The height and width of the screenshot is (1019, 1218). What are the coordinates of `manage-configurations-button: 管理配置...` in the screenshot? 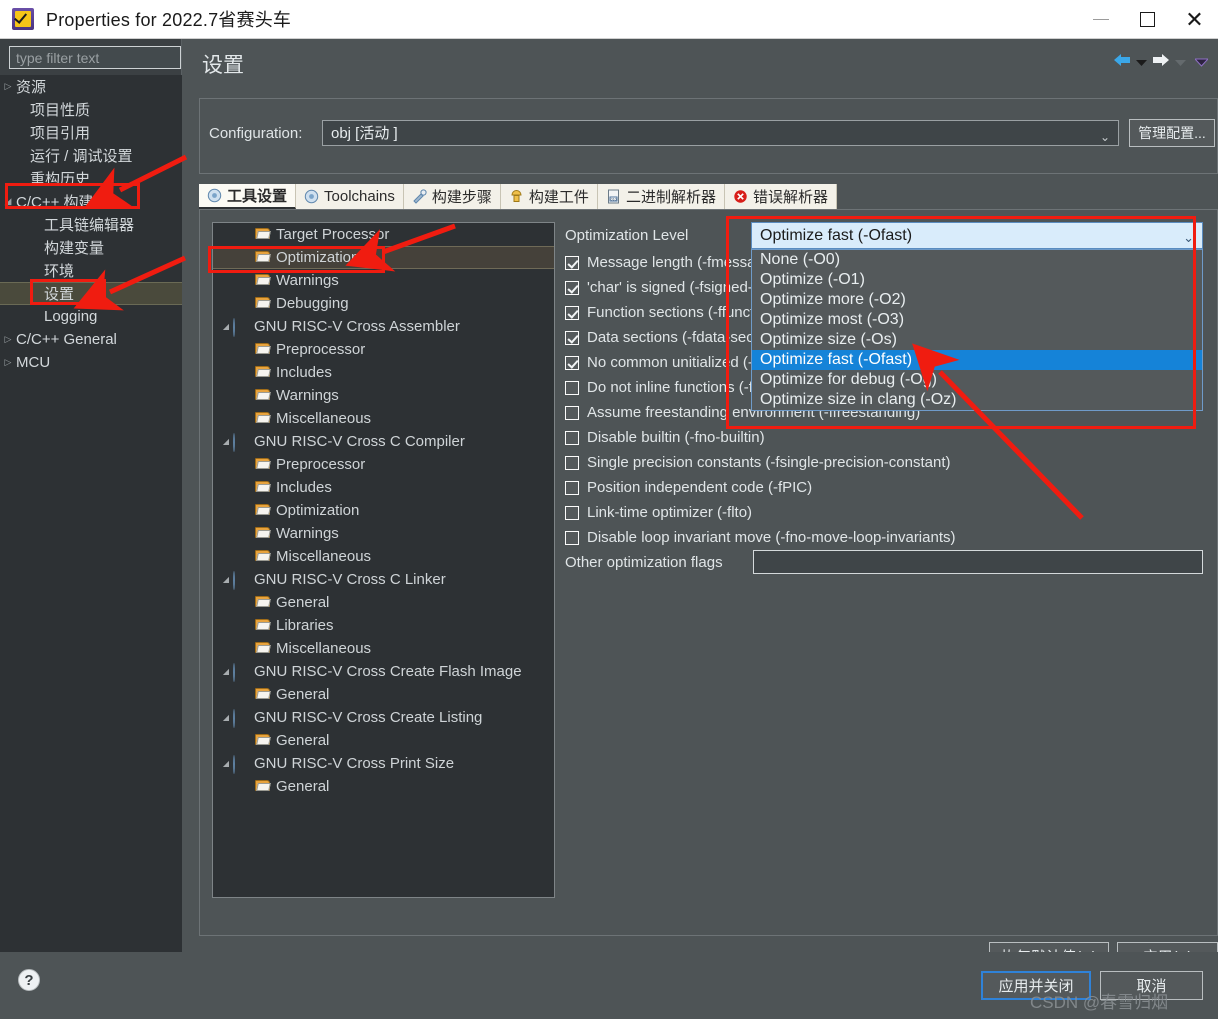 It's located at (1172, 133).